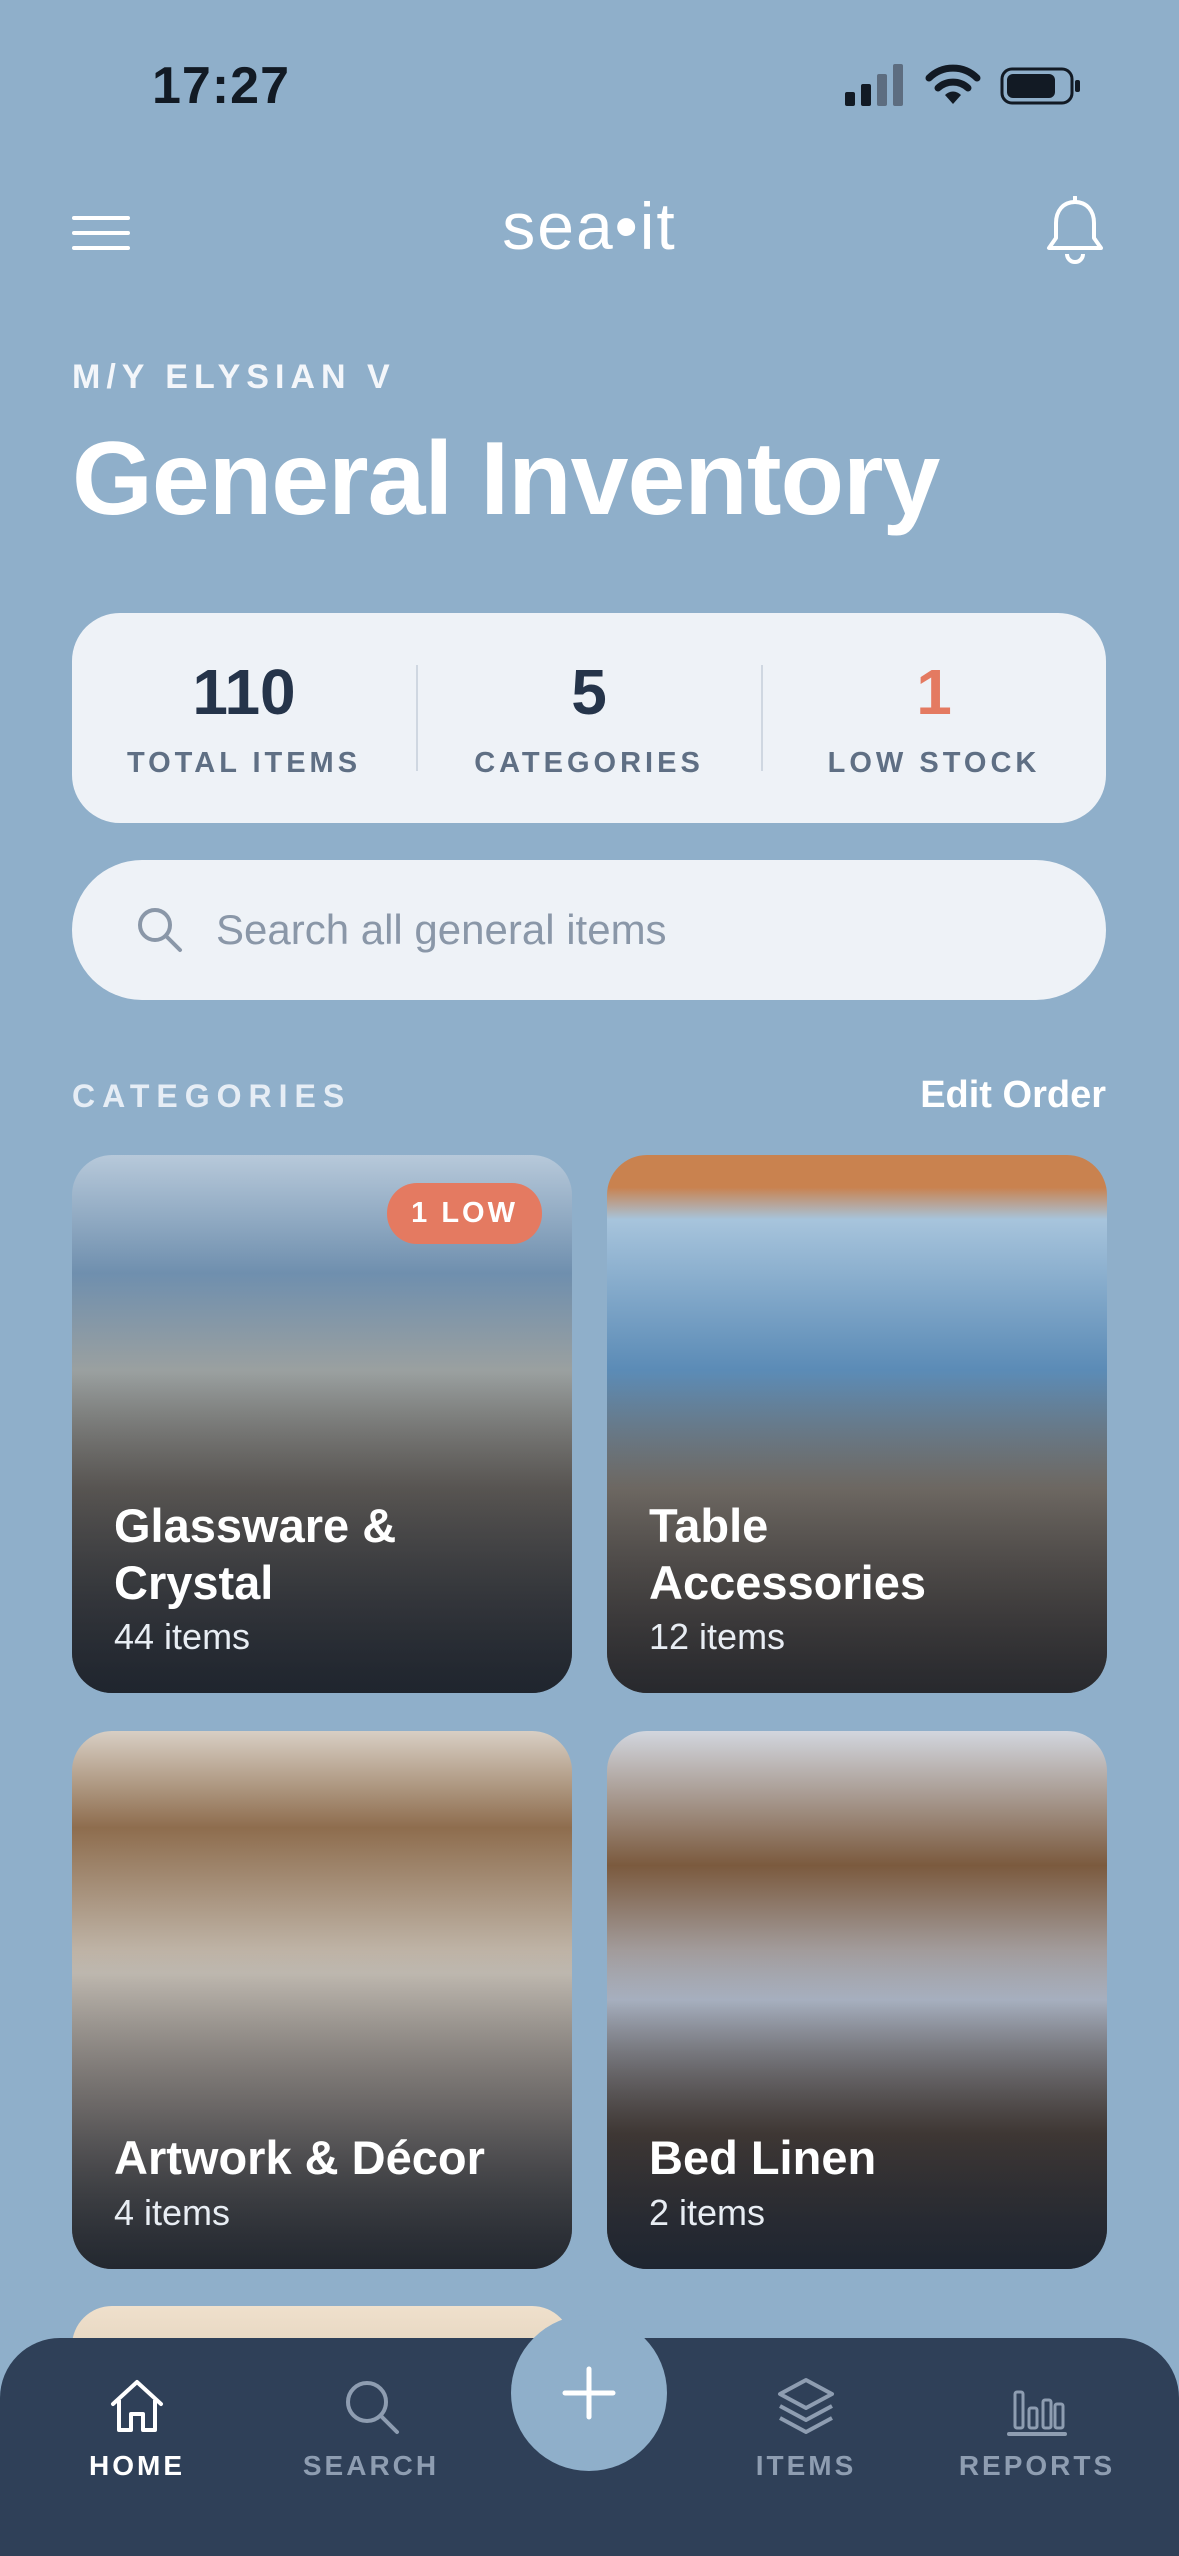 This screenshot has height=2556, width=1179. What do you see at coordinates (212, 1096) in the screenshot?
I see `categories-section-label: CATEGORIES` at bounding box center [212, 1096].